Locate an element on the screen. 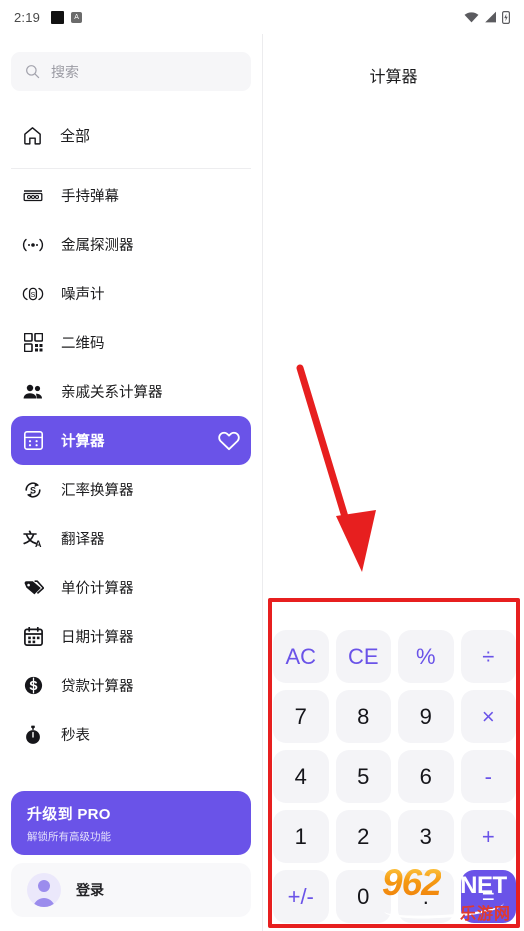 The width and height of the screenshot is (524, 931). status-bar: 2:19 A is located at coordinates (262, 17).